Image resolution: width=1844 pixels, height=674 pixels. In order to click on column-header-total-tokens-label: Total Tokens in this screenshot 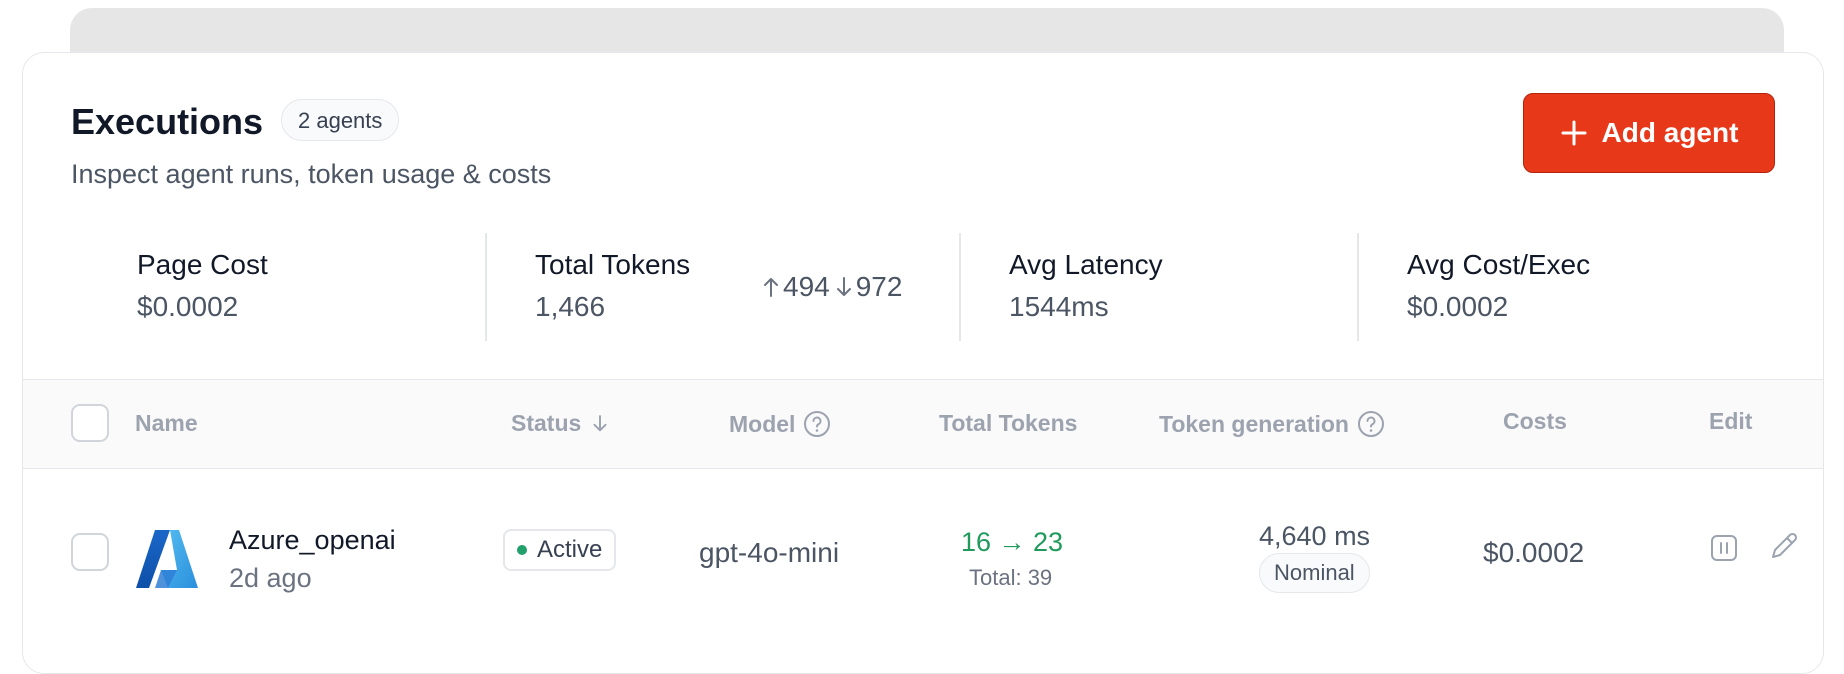, I will do `click(1008, 423)`.